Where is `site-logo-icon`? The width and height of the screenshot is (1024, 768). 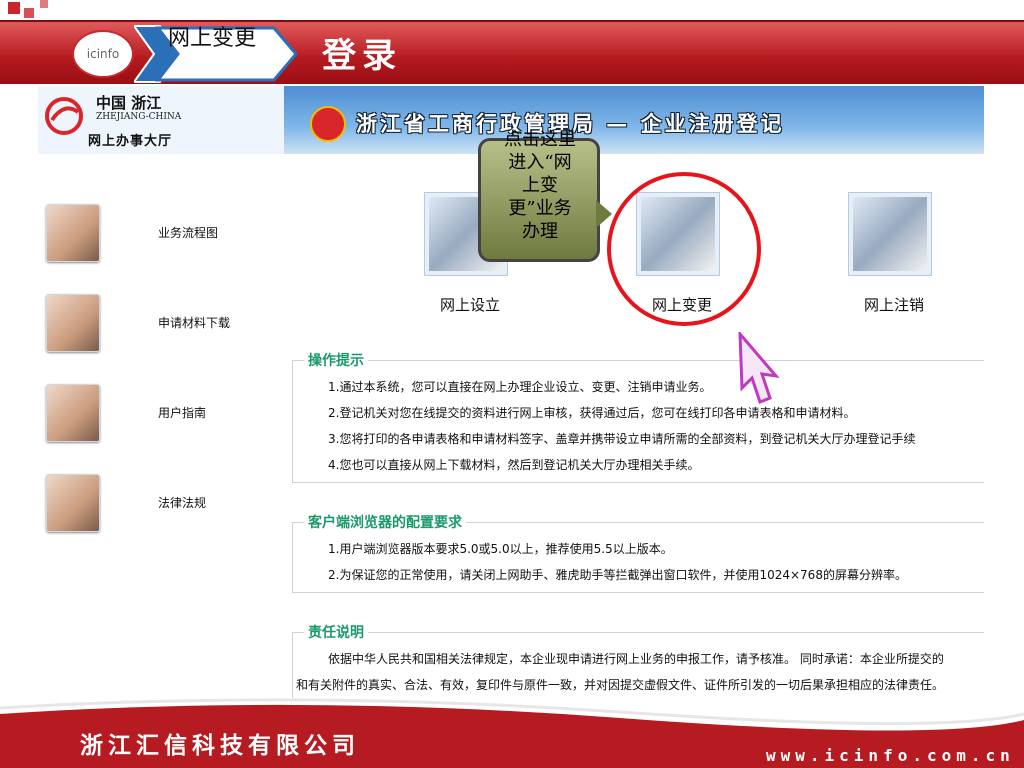 site-logo-icon is located at coordinates (64, 116).